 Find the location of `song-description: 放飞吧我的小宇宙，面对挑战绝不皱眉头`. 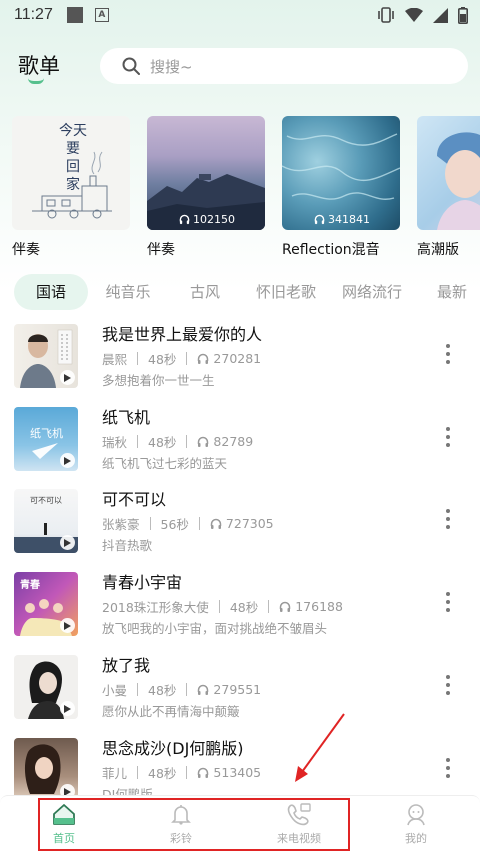

song-description: 放飞吧我的小宇宙，面对挑战绝不皱眉头 is located at coordinates (215, 628).